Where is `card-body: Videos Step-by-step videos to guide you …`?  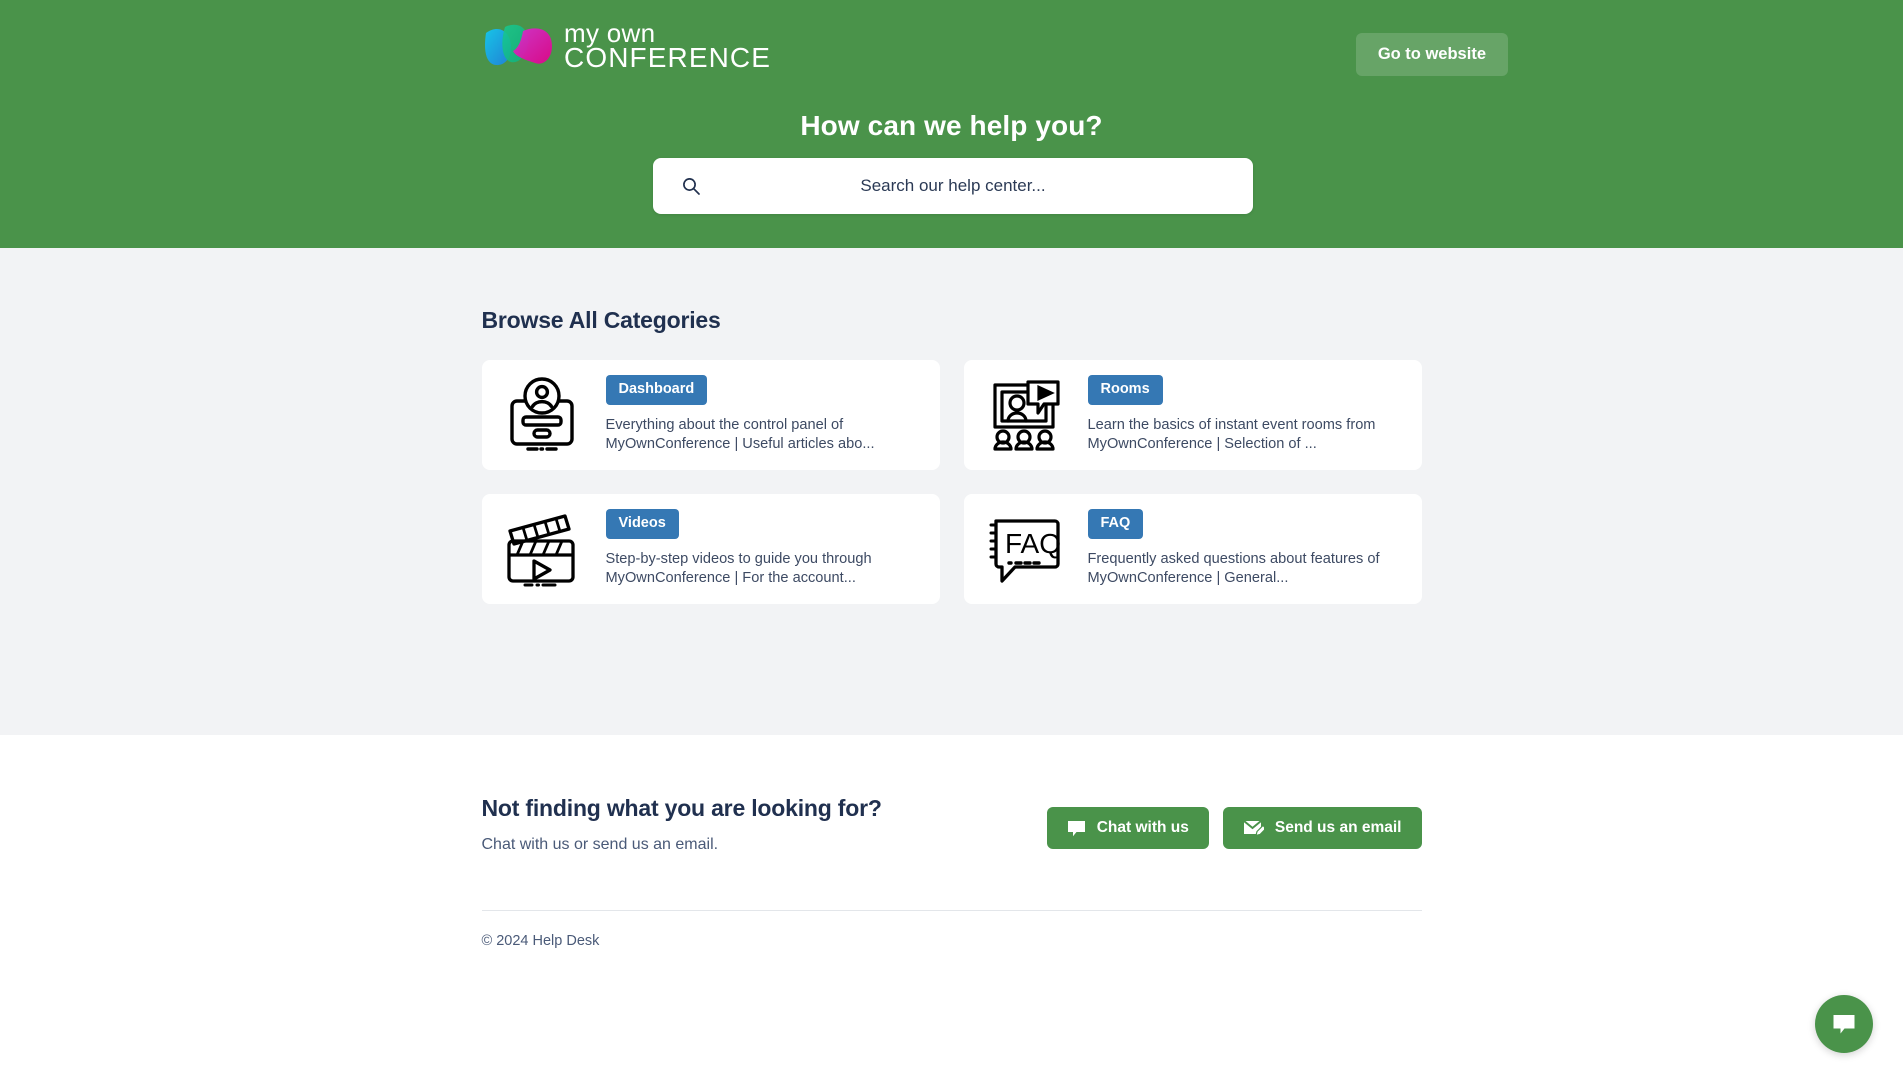 card-body: Videos Step-by-step videos to guide you … is located at coordinates (769, 548).